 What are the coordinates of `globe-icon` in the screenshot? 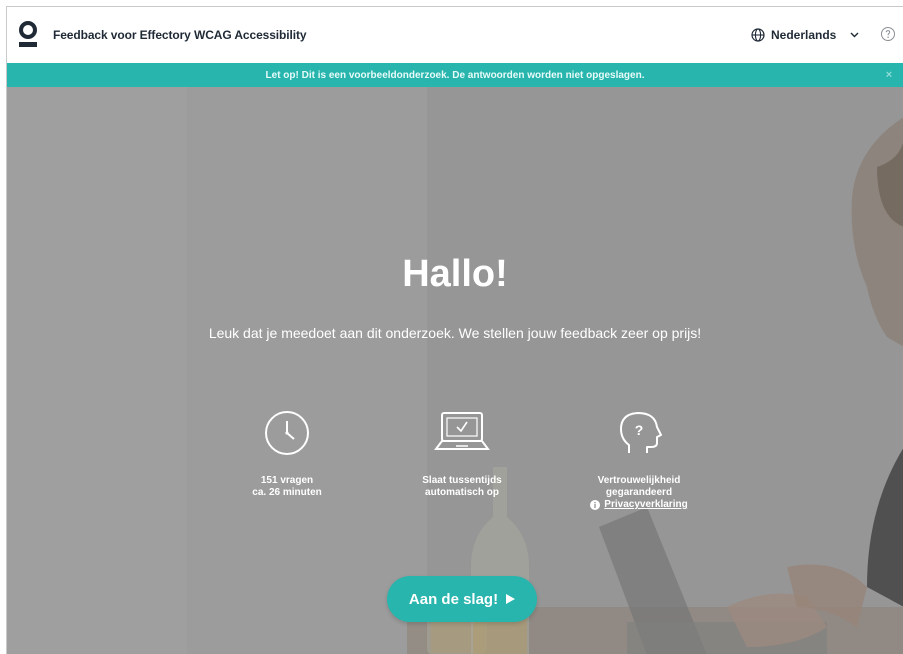 It's located at (758, 35).